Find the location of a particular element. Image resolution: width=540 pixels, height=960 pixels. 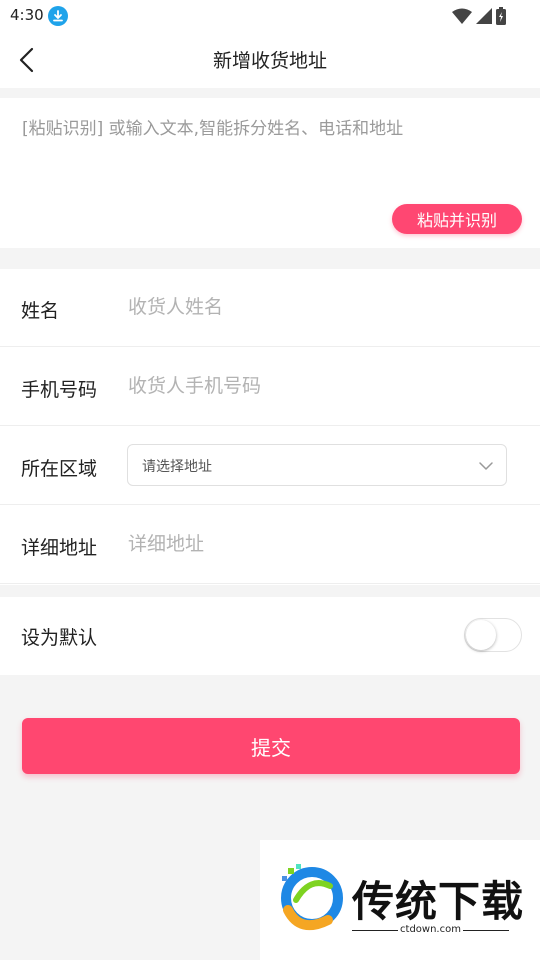

name-input is located at coordinates (318, 307).